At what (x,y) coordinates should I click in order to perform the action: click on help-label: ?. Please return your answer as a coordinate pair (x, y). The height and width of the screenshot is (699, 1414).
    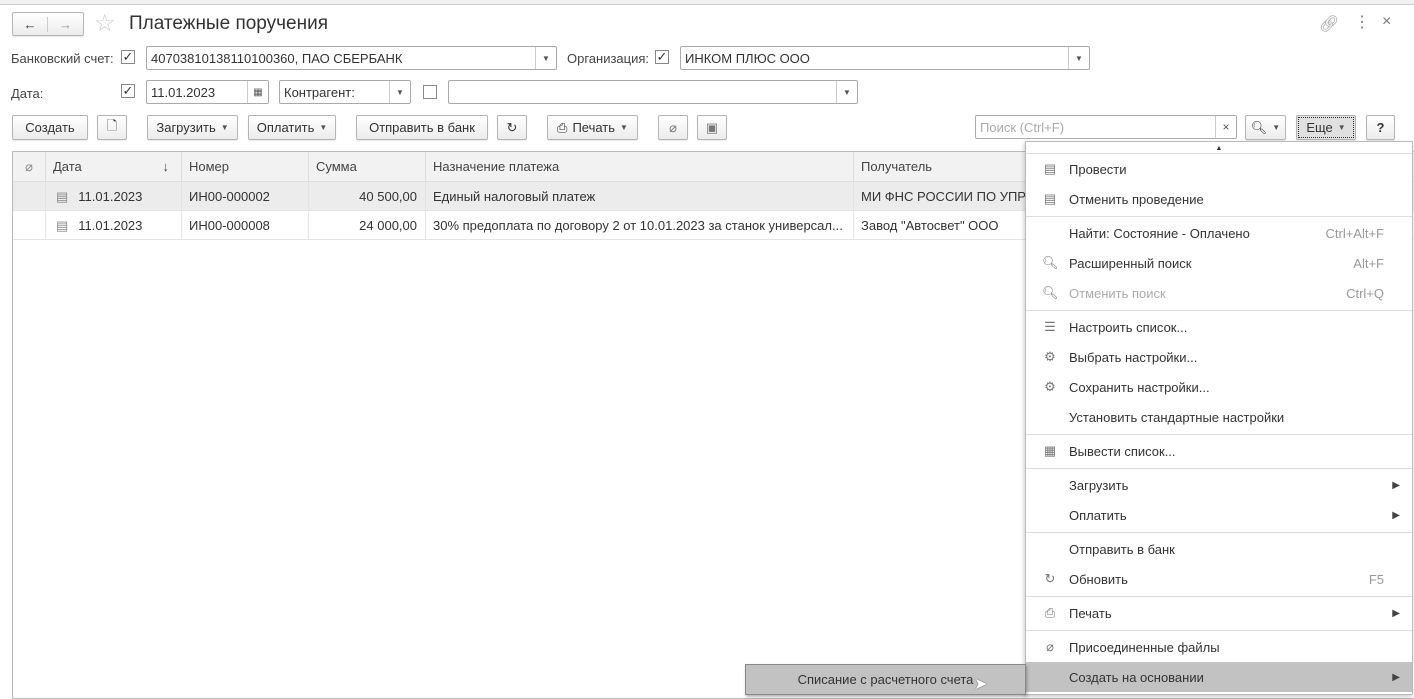
    Looking at the image, I should click on (1380, 127).